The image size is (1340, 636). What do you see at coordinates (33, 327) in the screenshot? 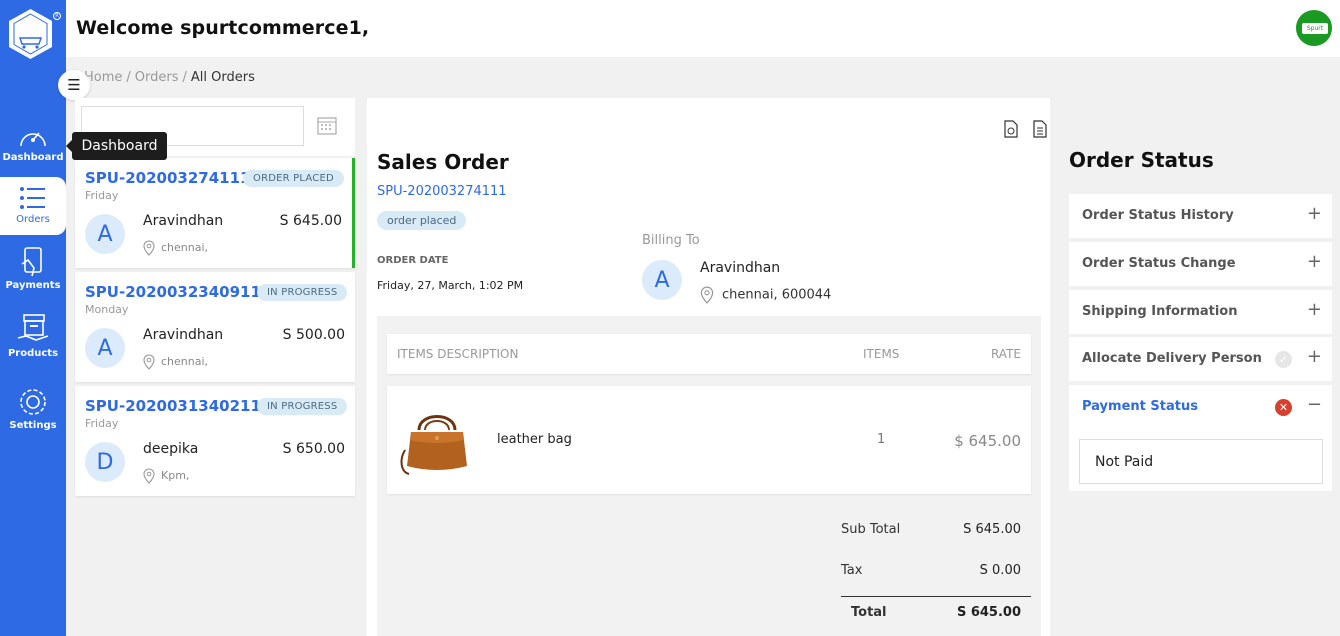
I see `products-icon` at bounding box center [33, 327].